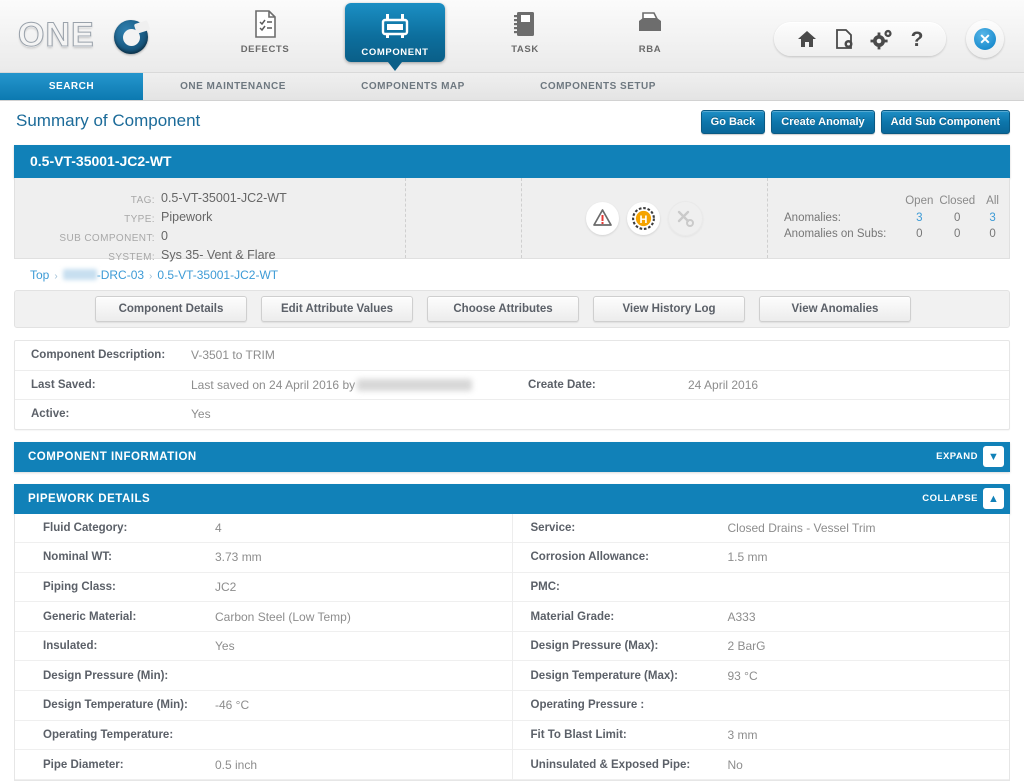  What do you see at coordinates (742, 734) in the screenshot?
I see `fit-to-blast-limit-value: 3 mm` at bounding box center [742, 734].